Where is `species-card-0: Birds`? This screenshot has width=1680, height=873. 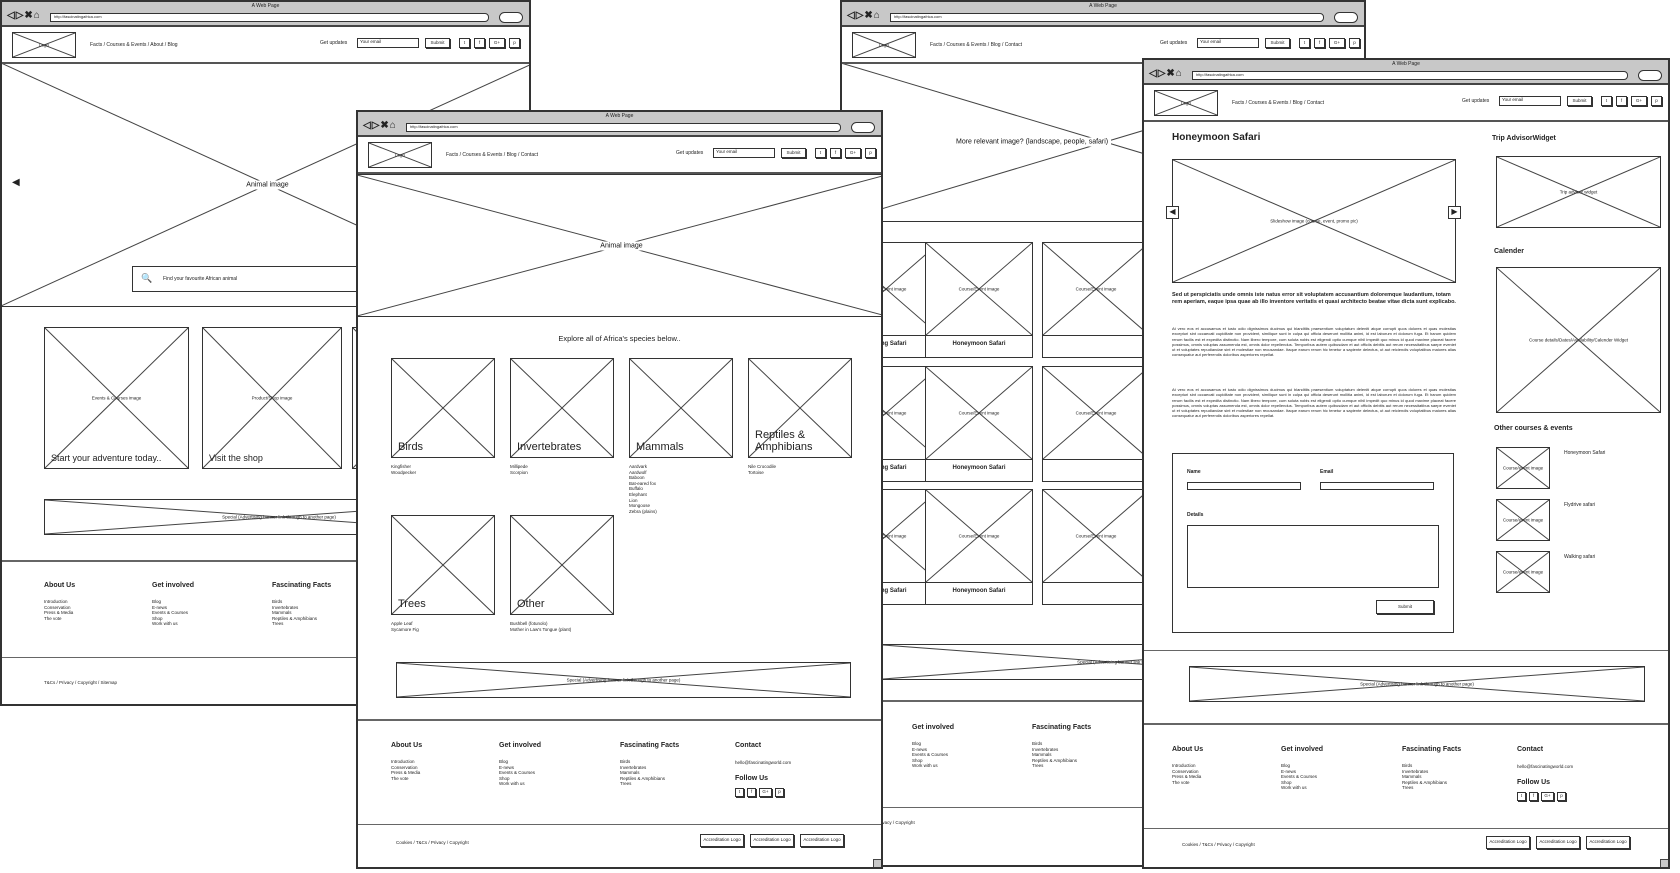 species-card-0: Birds is located at coordinates (443, 408).